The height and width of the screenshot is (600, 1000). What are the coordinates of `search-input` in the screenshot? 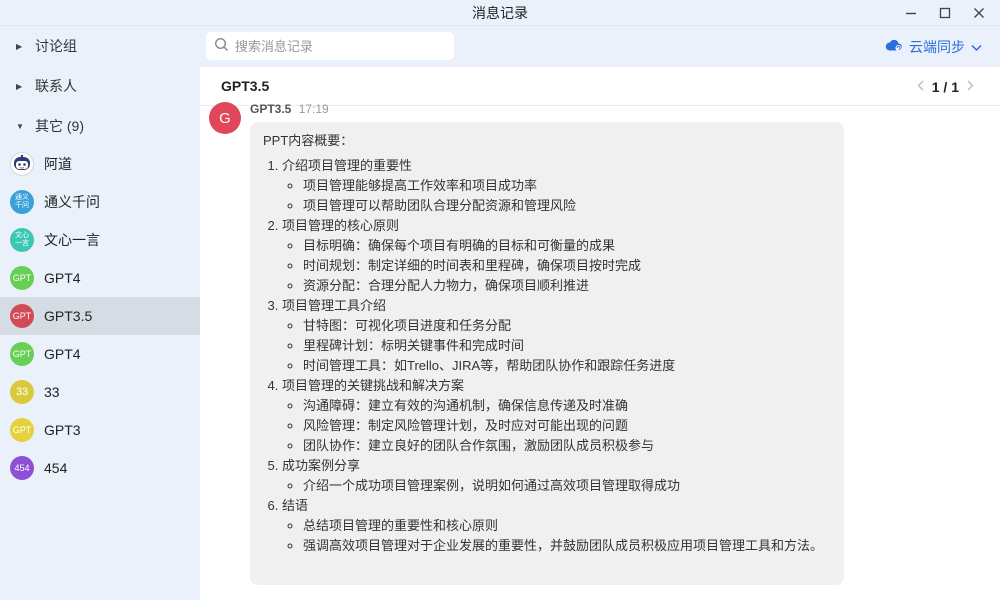 It's located at (340, 46).